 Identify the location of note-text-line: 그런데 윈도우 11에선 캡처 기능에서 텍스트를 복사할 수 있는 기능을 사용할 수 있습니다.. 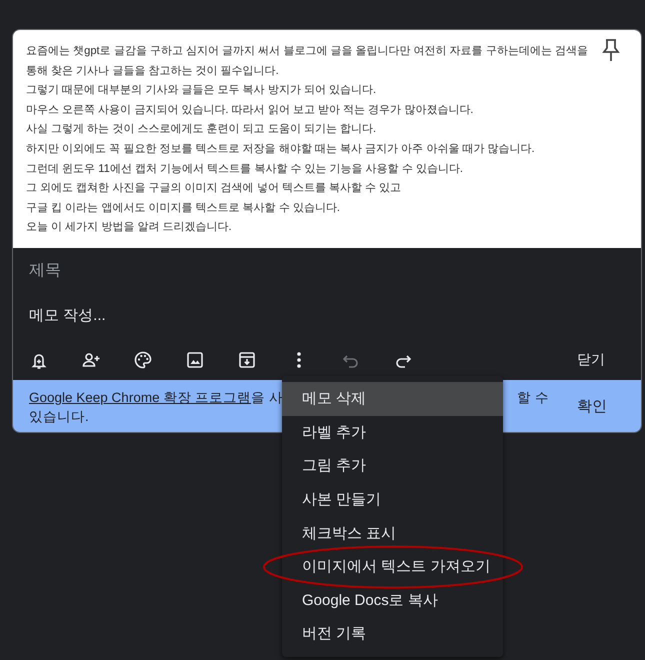
(245, 169).